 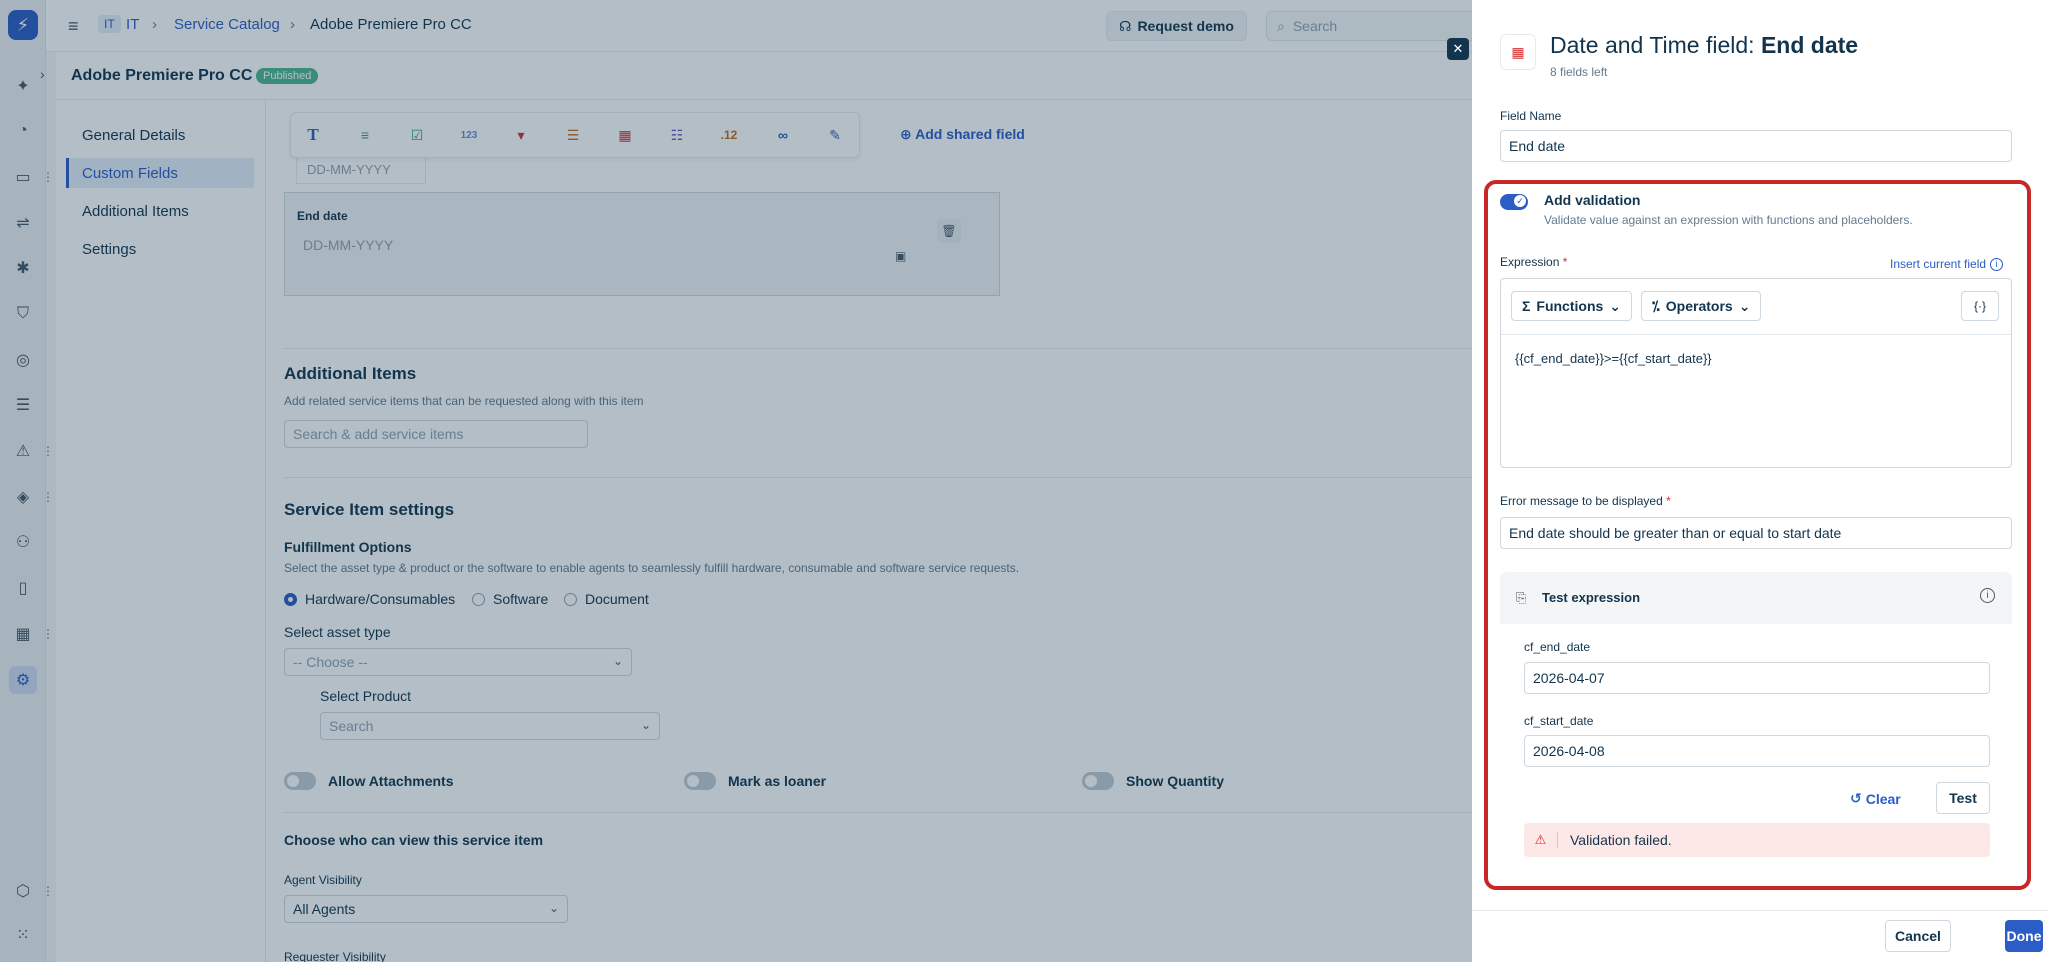 I want to click on placeholder-braces-button: {·}, so click(x=1980, y=306).